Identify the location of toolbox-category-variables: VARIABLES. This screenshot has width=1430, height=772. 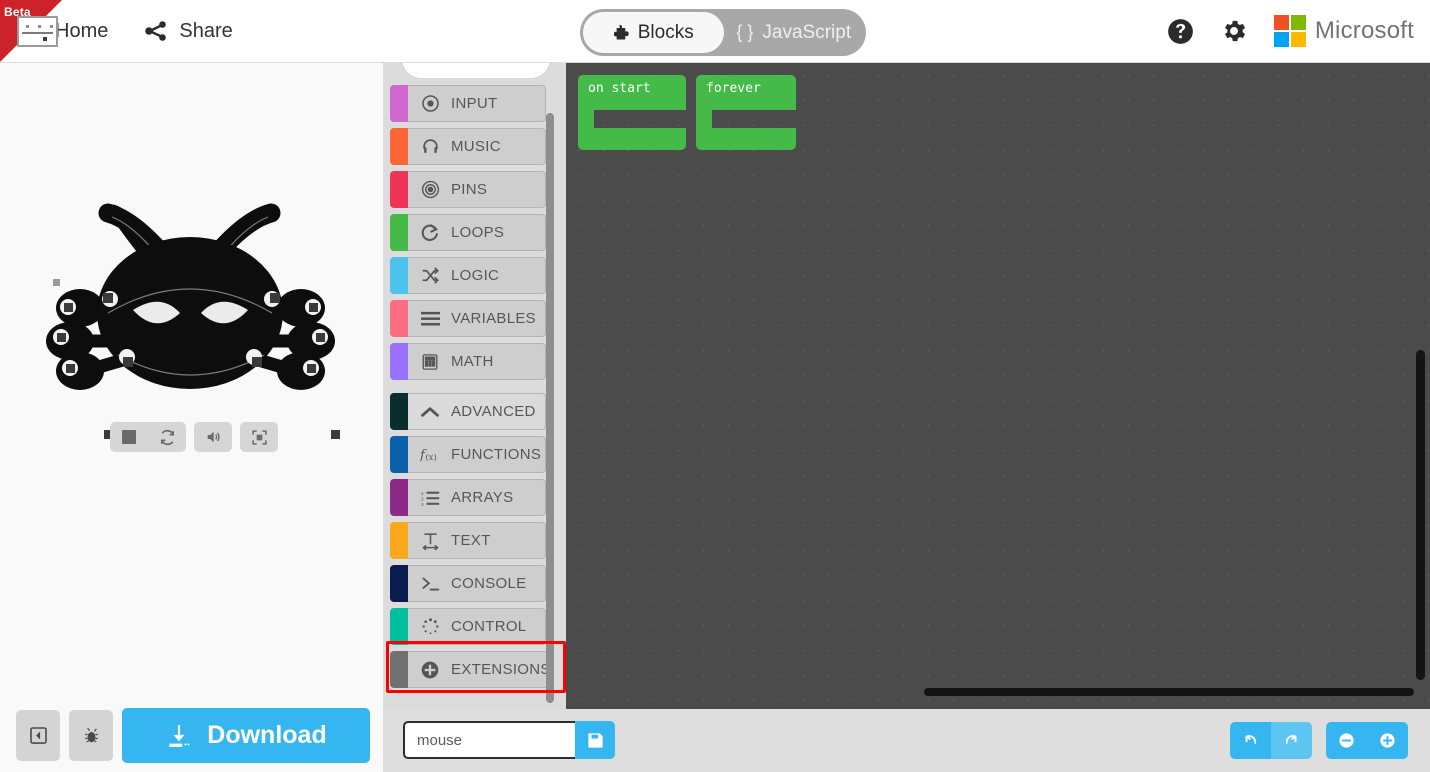
(474, 318).